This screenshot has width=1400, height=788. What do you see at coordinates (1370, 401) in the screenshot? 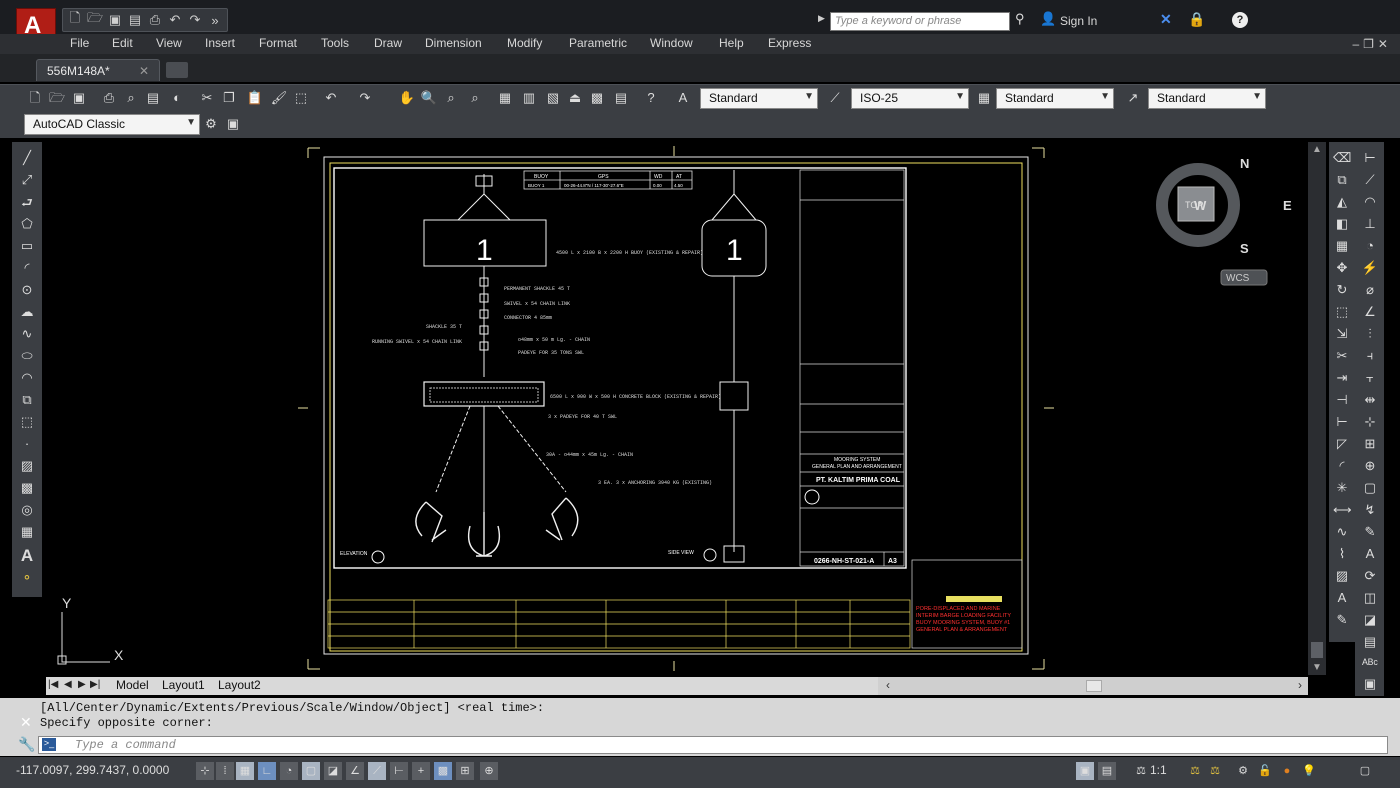
I see `space-icon: ⇹` at bounding box center [1370, 401].